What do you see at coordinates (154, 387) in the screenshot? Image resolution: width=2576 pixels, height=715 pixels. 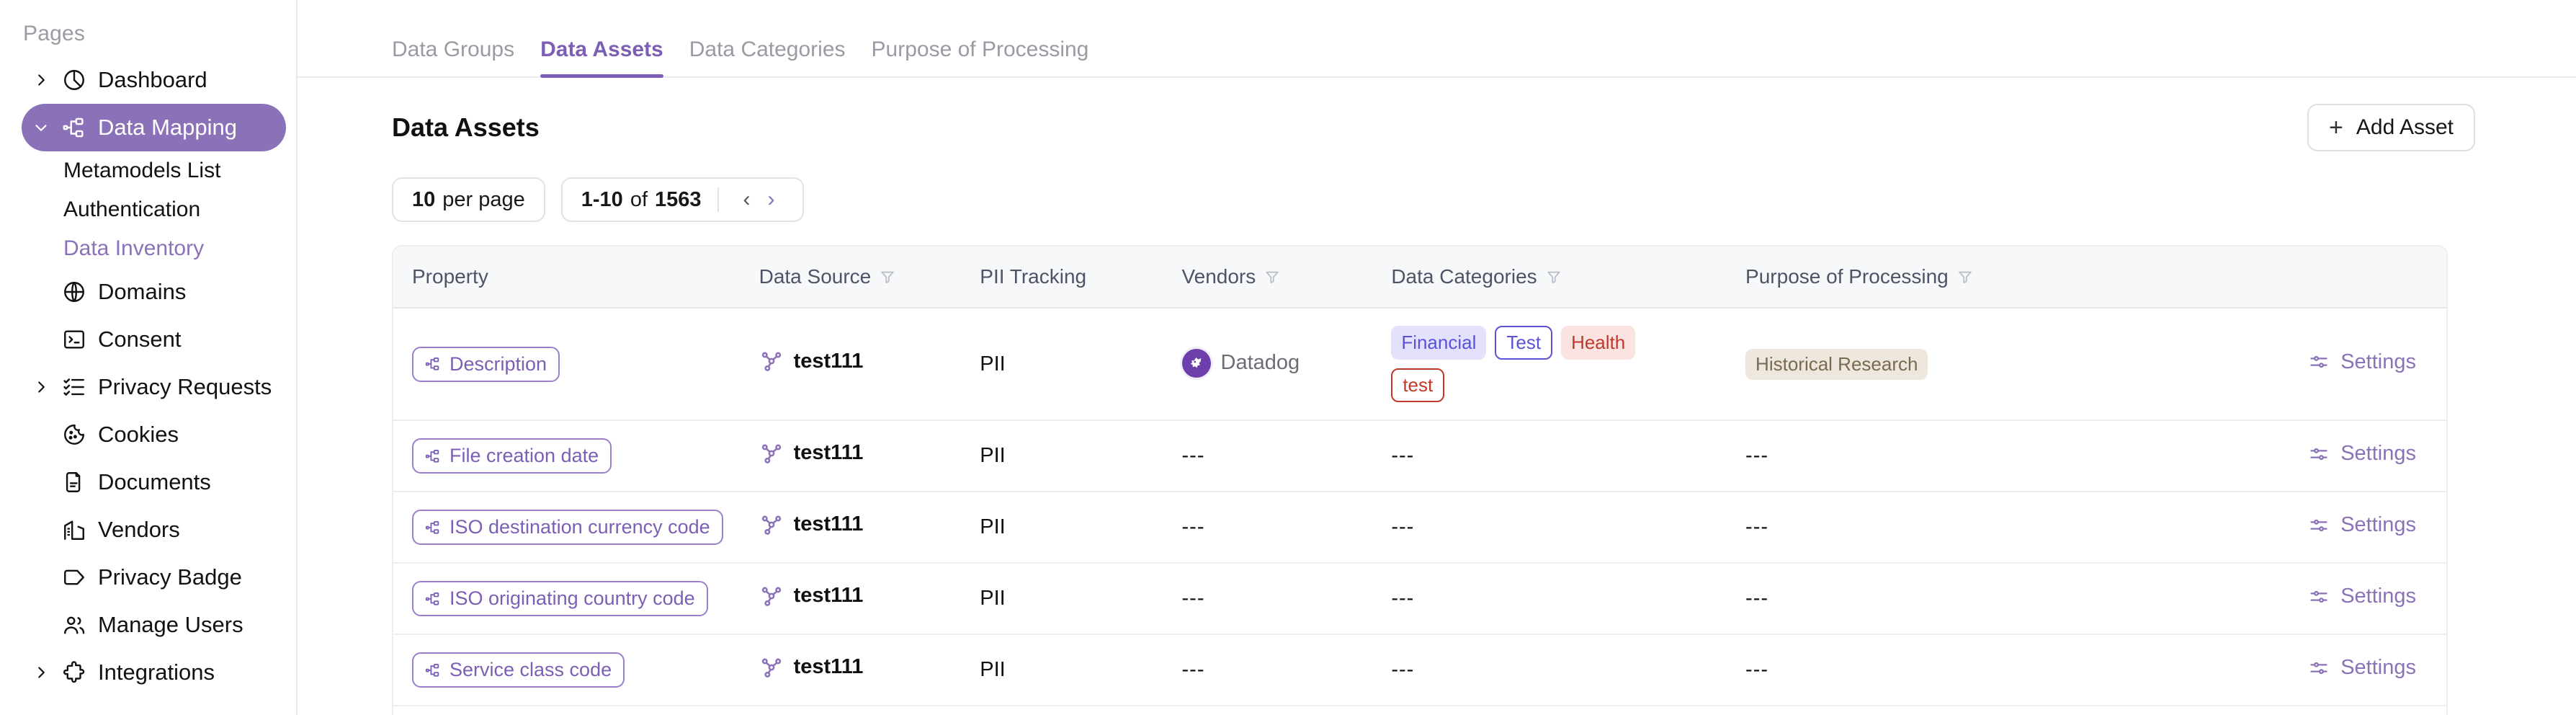 I see `sidebar-item-privacy-requests: Privacy Requests` at bounding box center [154, 387].